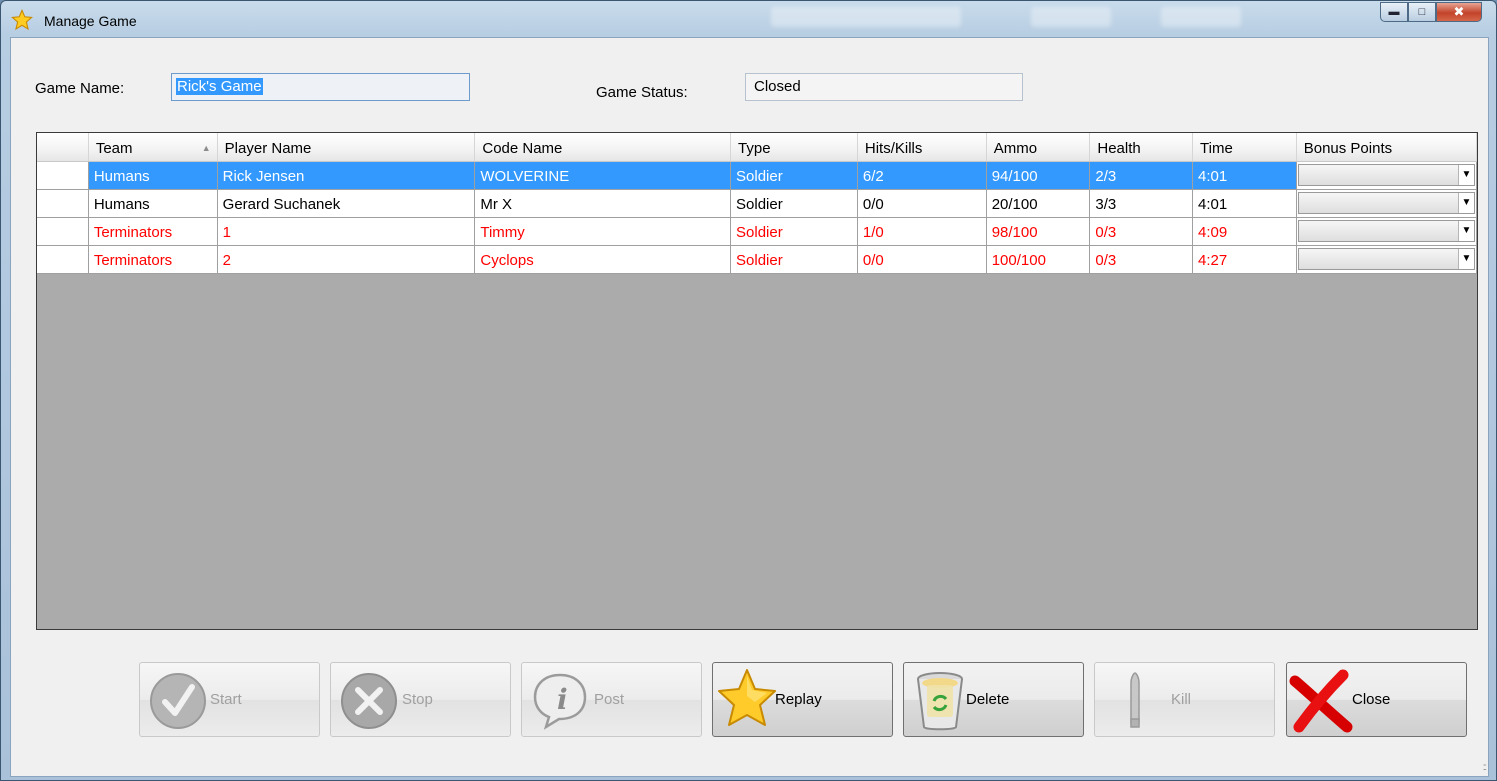 The height and width of the screenshot is (781, 1497). Describe the element at coordinates (1244, 147) in the screenshot. I see `column-header-time: Time` at that location.